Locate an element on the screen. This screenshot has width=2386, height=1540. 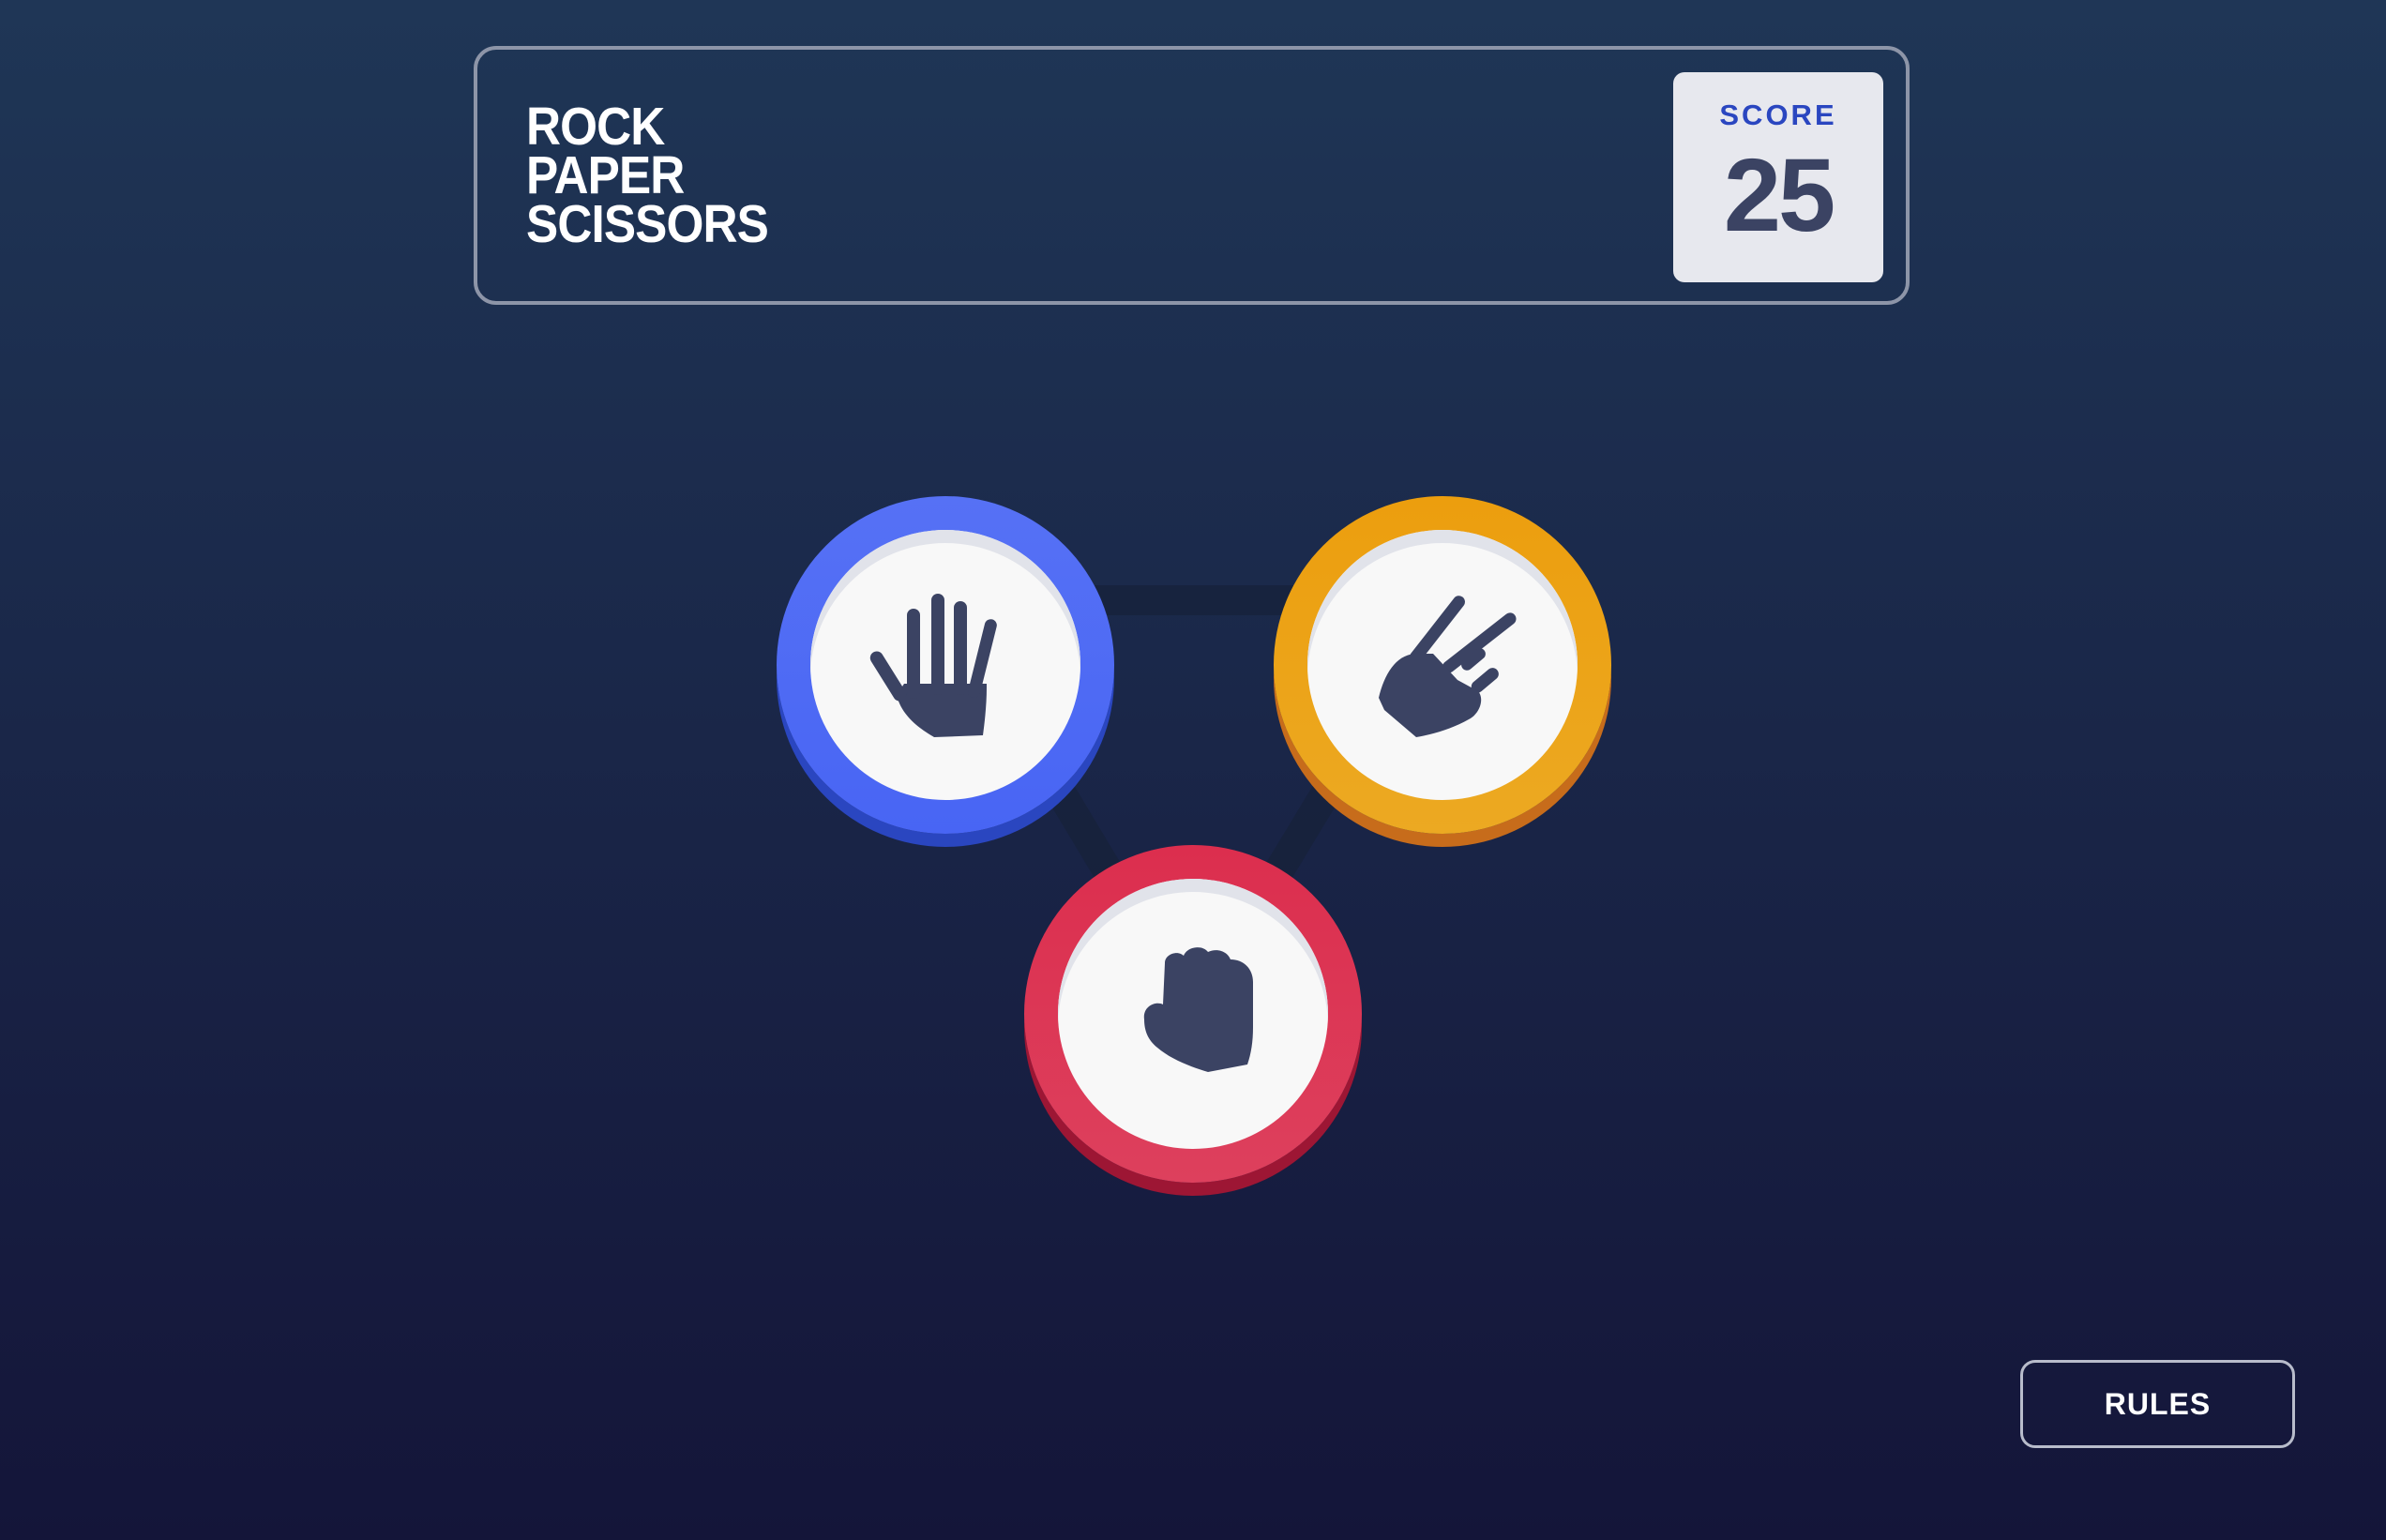
rules-button: RULES is located at coordinates (2157, 1404).